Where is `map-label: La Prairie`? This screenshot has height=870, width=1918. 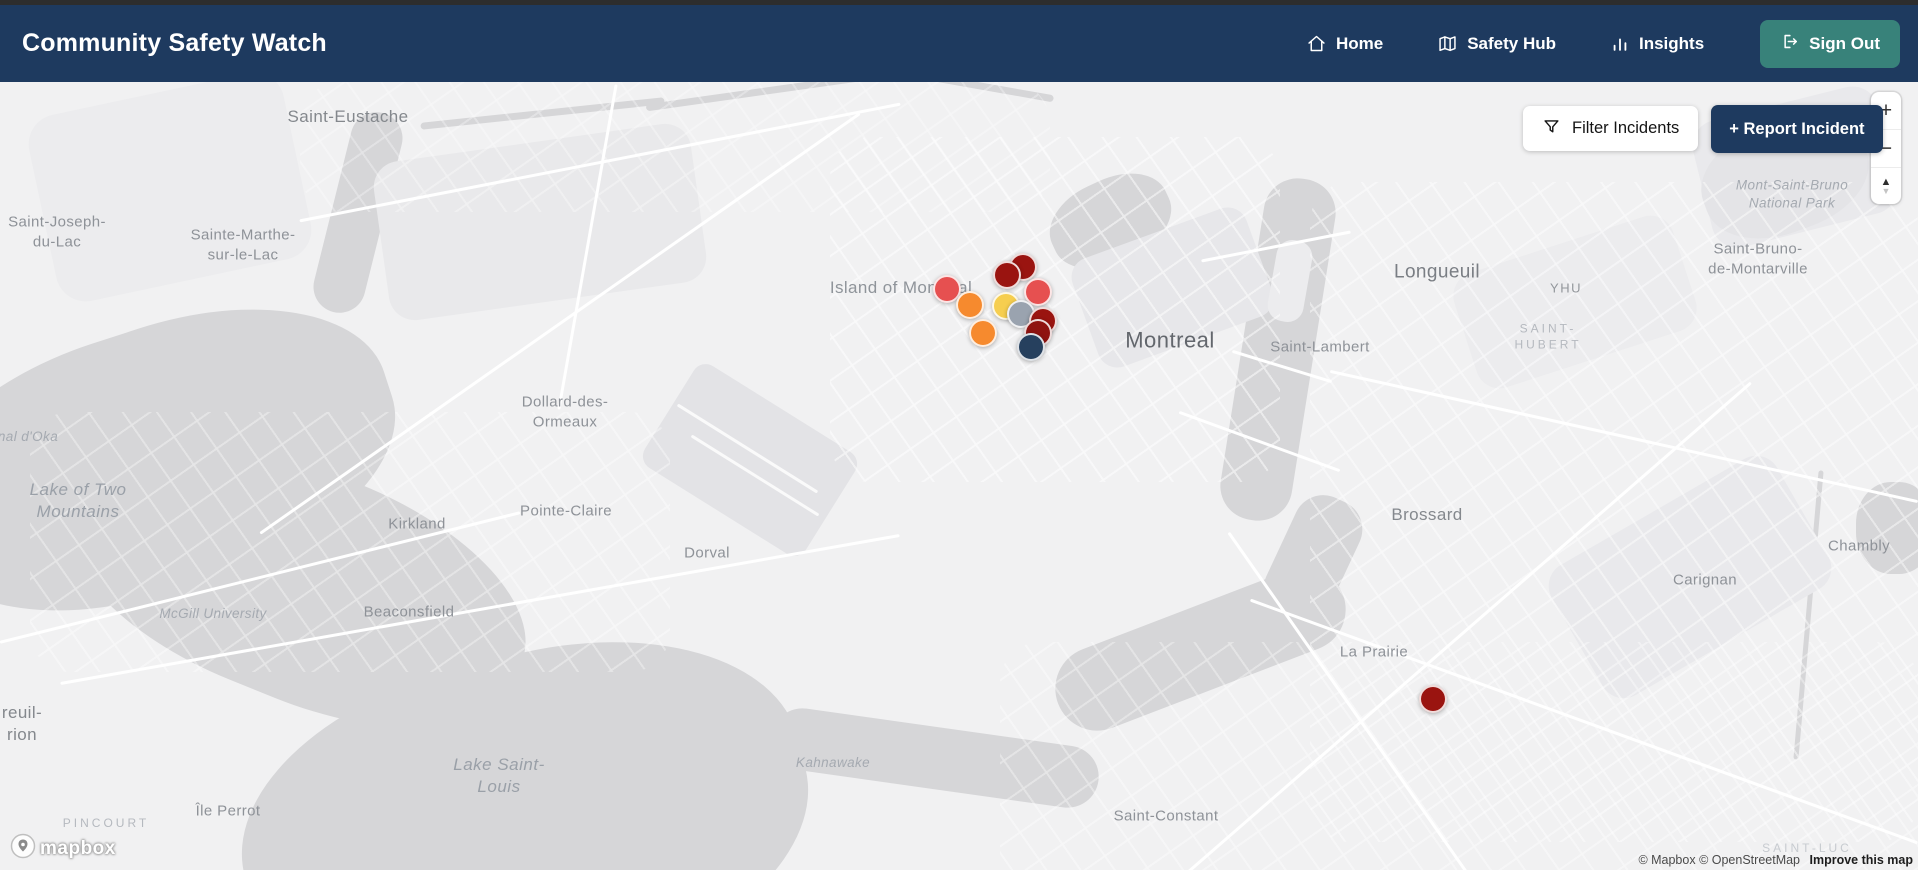
map-label: La Prairie is located at coordinates (1374, 652).